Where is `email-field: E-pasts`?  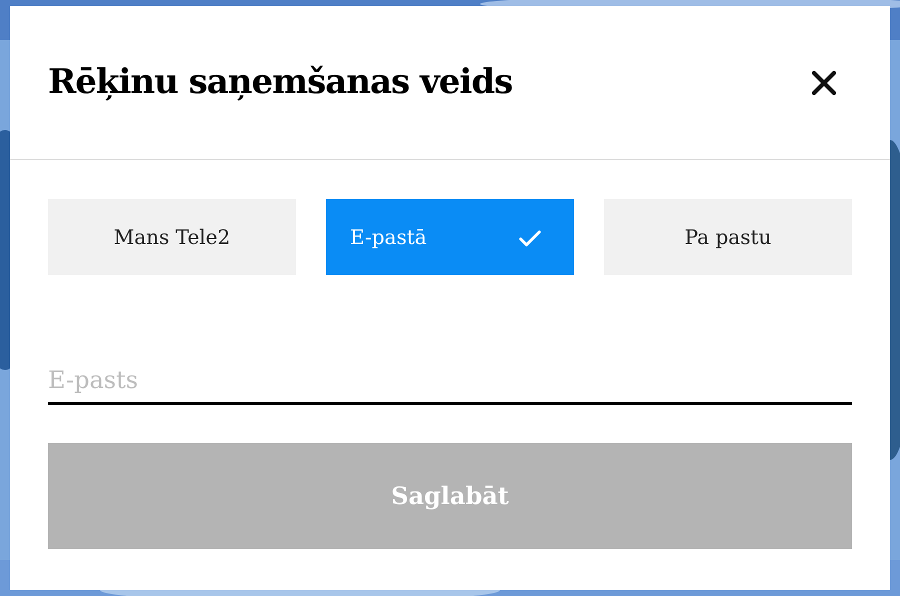 email-field: E-pasts is located at coordinates (450, 381).